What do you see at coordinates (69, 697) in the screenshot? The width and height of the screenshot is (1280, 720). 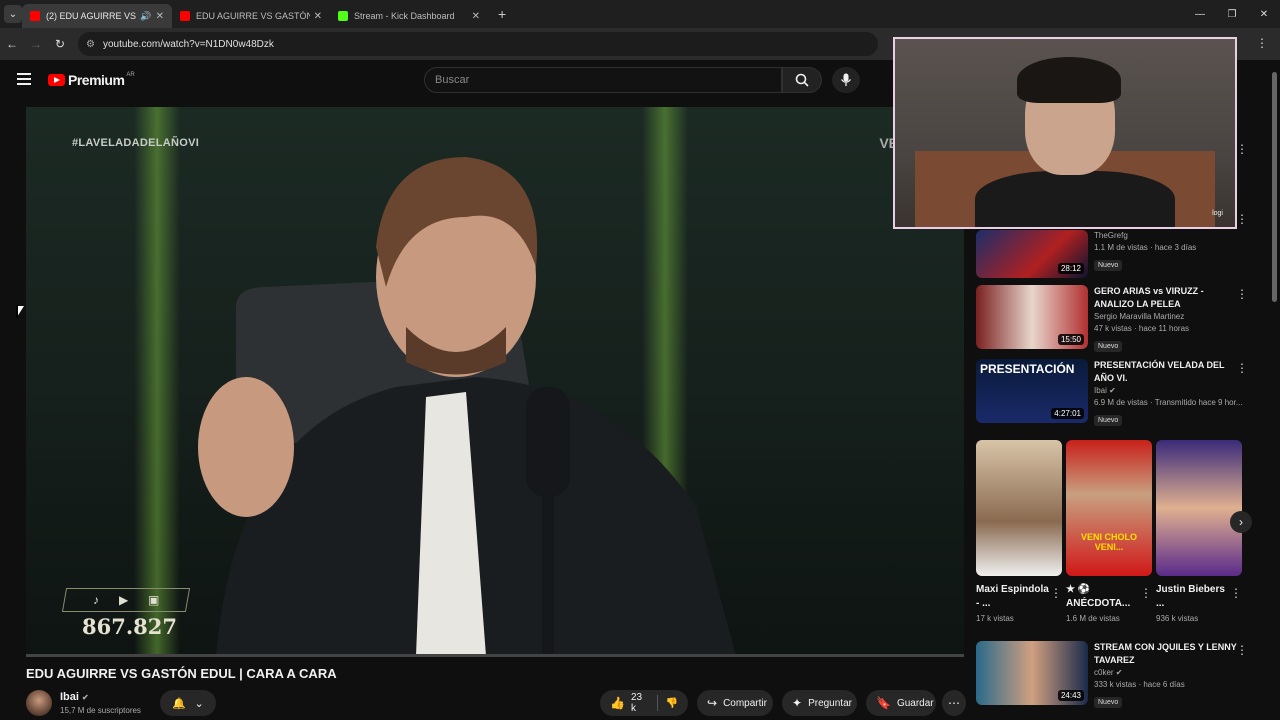 I see `channel-name: Ibai` at bounding box center [69, 697].